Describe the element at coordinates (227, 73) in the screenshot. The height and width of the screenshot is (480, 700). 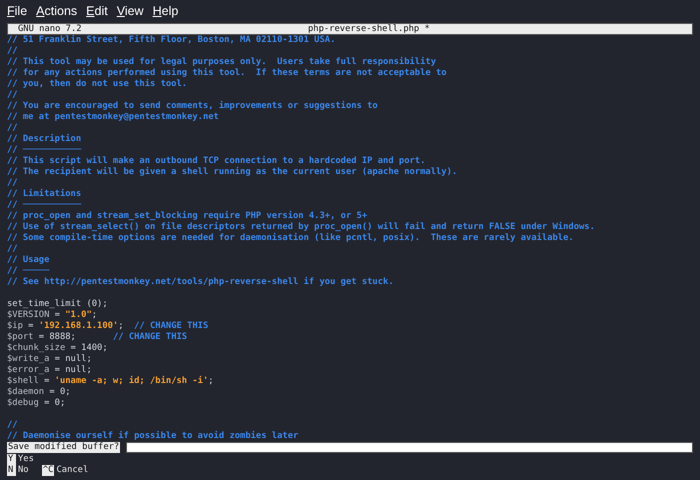
I see `code-line: // for any actions performed using this tool. If these terms are not acceptable to` at that location.